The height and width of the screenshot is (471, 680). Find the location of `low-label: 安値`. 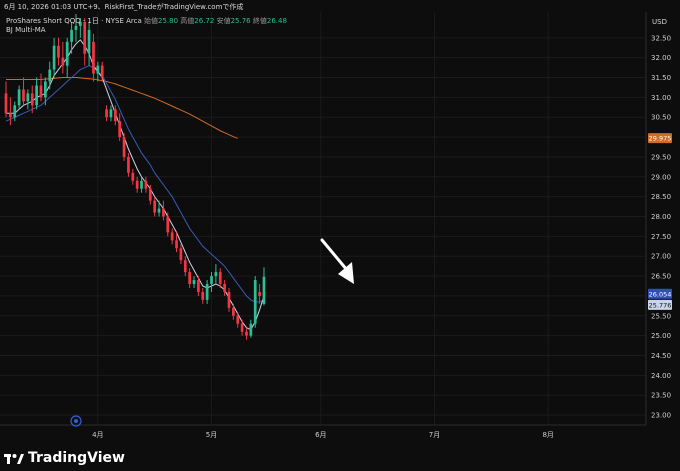

low-label: 安値 is located at coordinates (223, 21).